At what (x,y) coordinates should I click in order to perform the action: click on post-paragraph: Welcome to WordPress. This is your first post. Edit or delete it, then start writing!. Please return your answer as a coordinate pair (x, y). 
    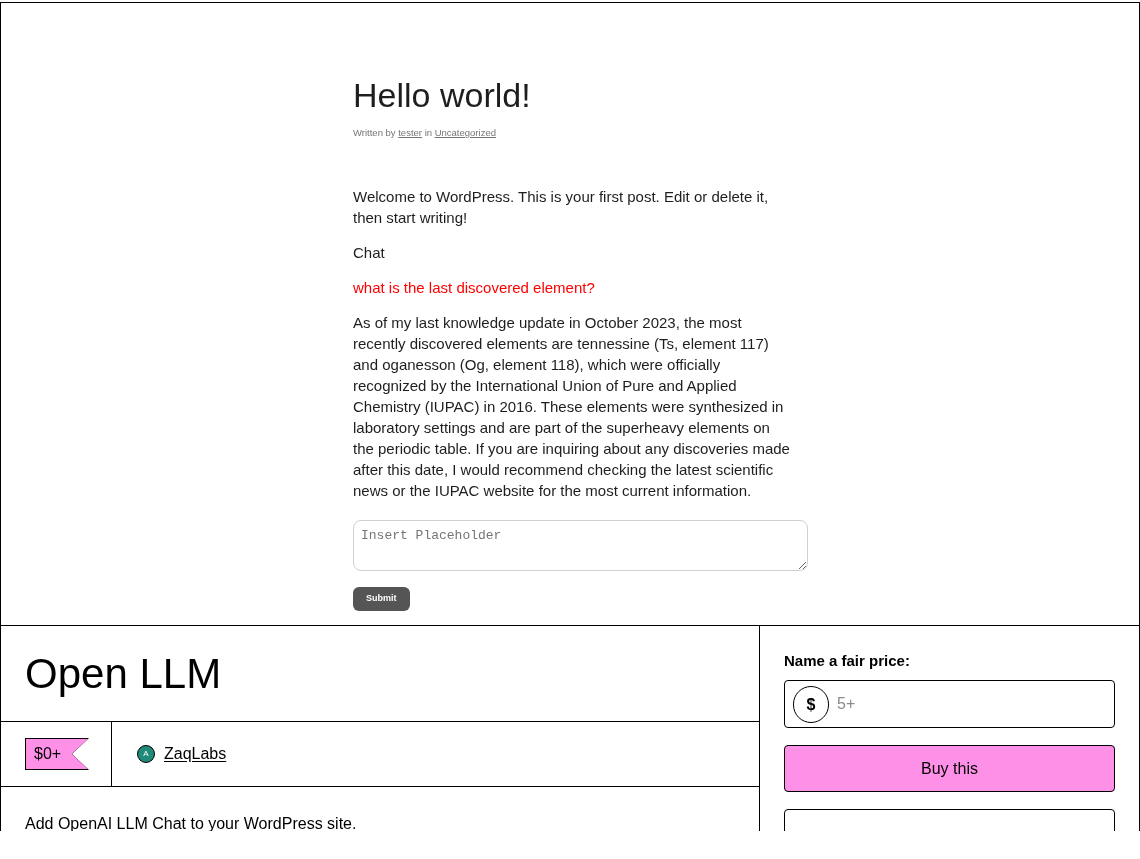
    Looking at the image, I should click on (561, 207).